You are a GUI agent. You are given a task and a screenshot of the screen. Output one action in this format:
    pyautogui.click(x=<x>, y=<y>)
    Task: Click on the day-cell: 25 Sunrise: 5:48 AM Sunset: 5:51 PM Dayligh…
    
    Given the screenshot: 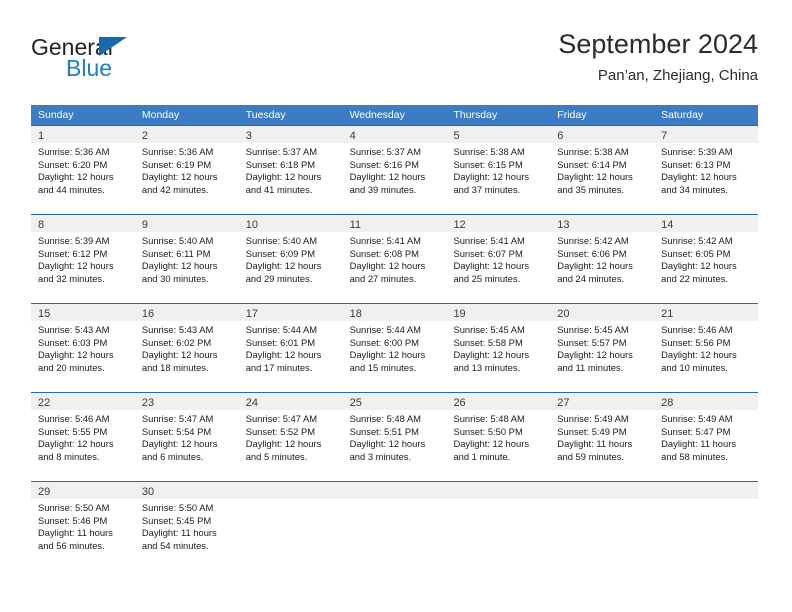 What is the action you would take?
    pyautogui.click(x=394, y=437)
    